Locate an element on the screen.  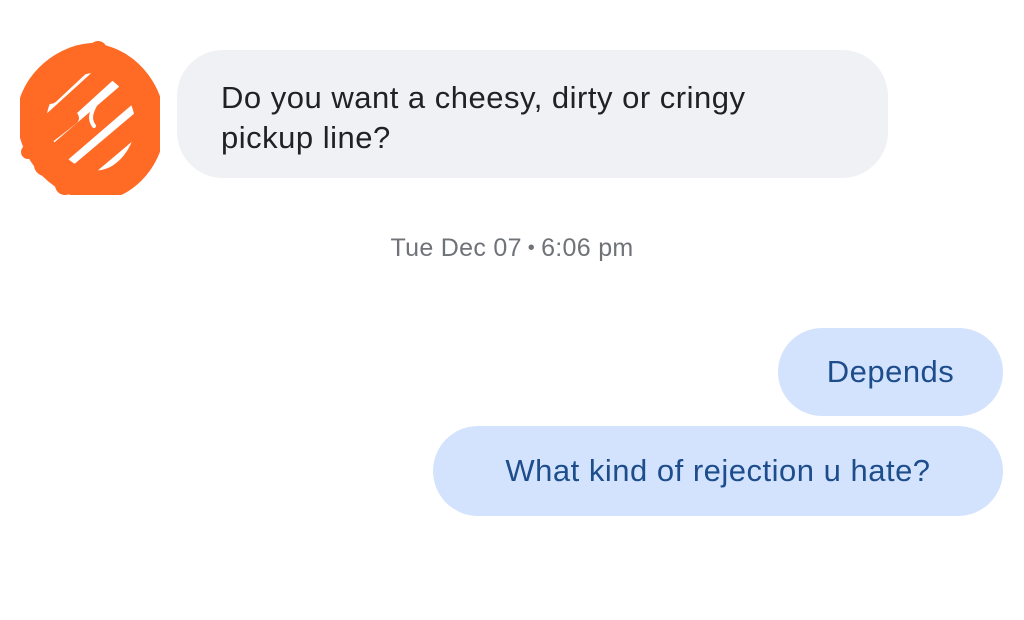
outgoing-message-bubble: Depends is located at coordinates (890, 372).